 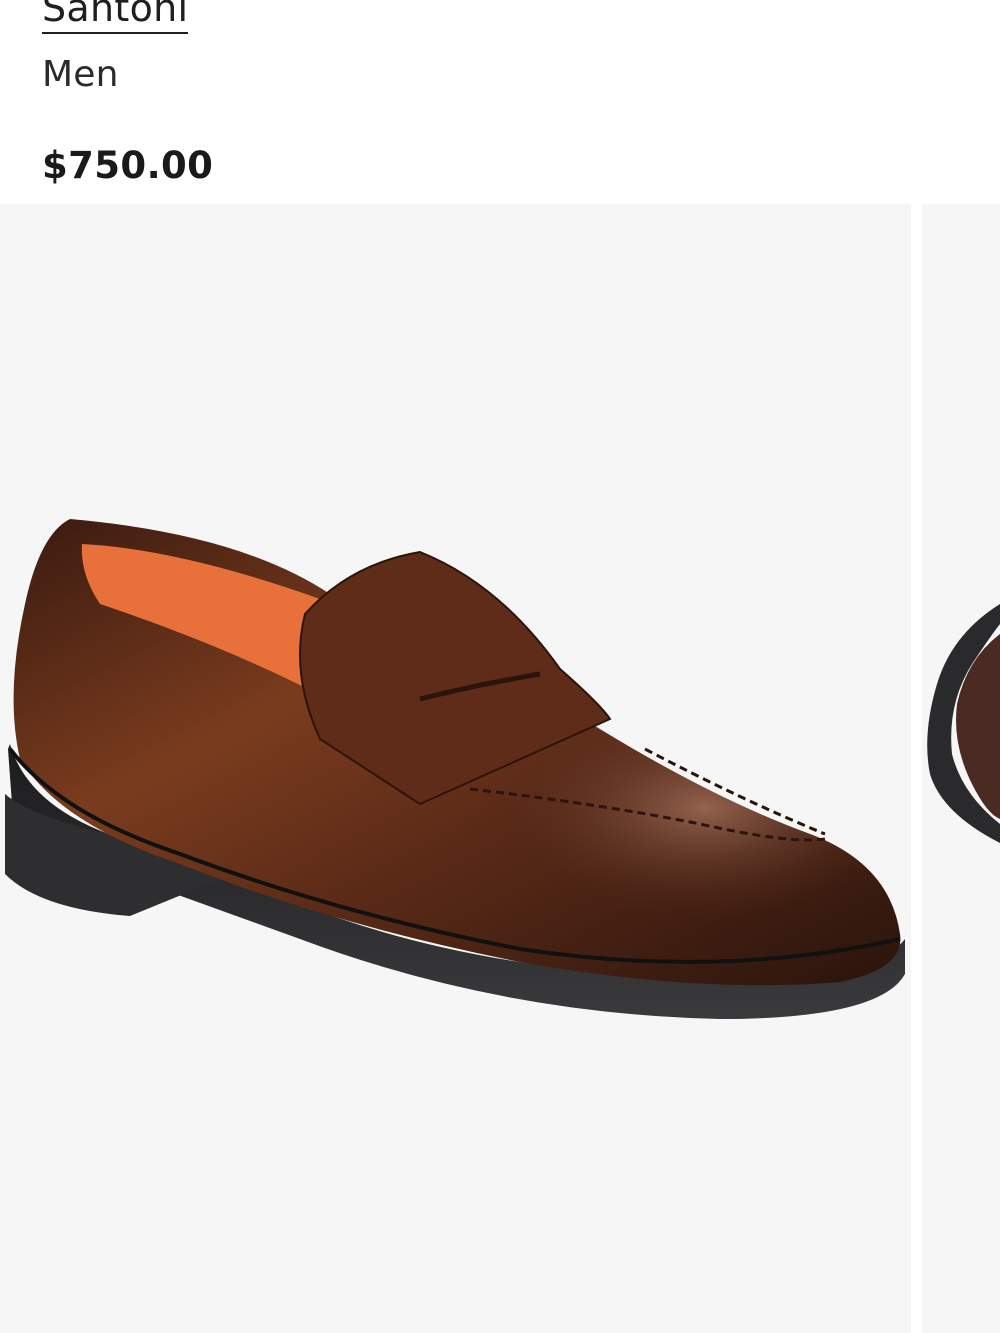 I want to click on loafer-image-alt, so click(x=963, y=723).